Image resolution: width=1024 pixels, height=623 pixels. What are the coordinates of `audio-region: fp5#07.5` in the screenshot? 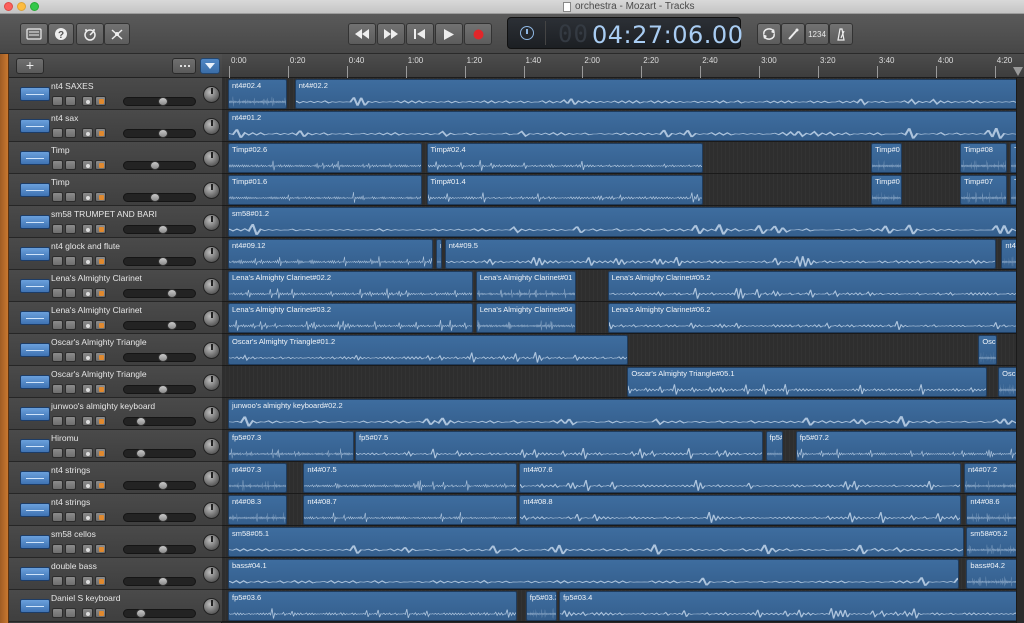 It's located at (559, 446).